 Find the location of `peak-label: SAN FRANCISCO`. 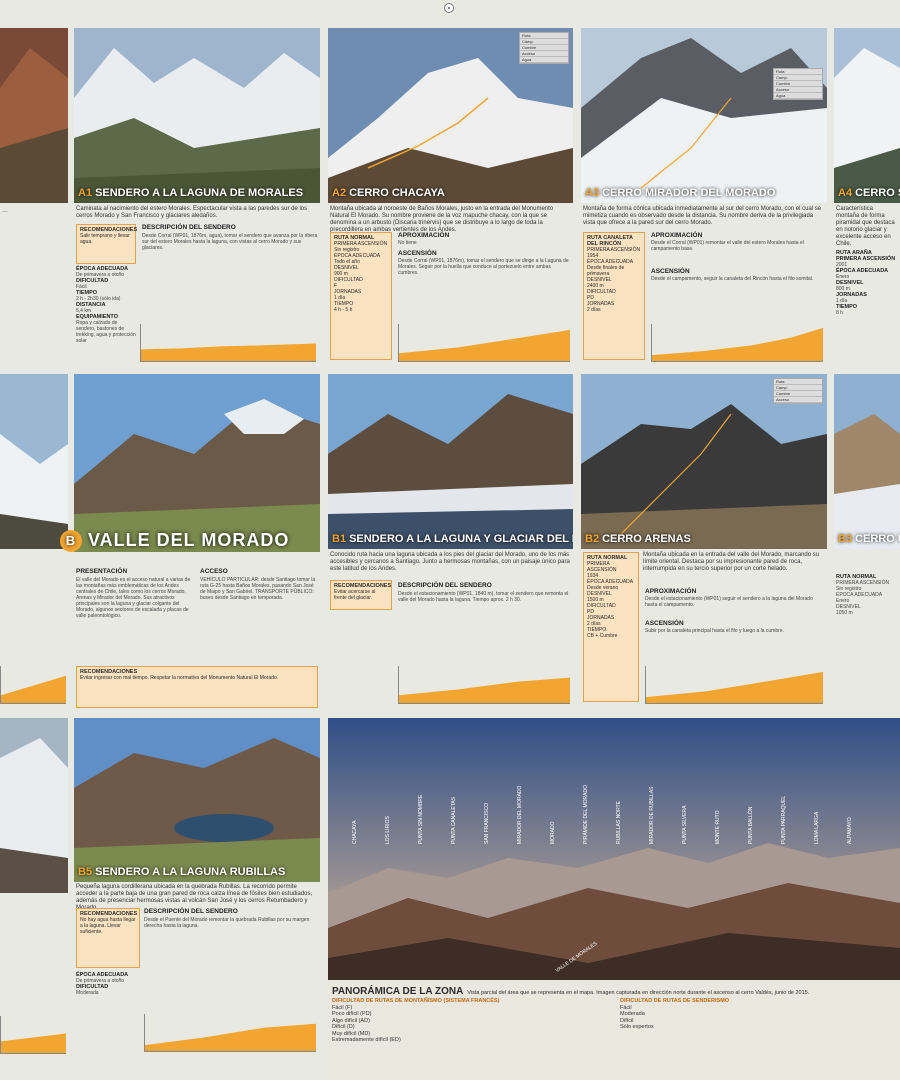

peak-label: SAN FRANCISCO is located at coordinates (487, 823).